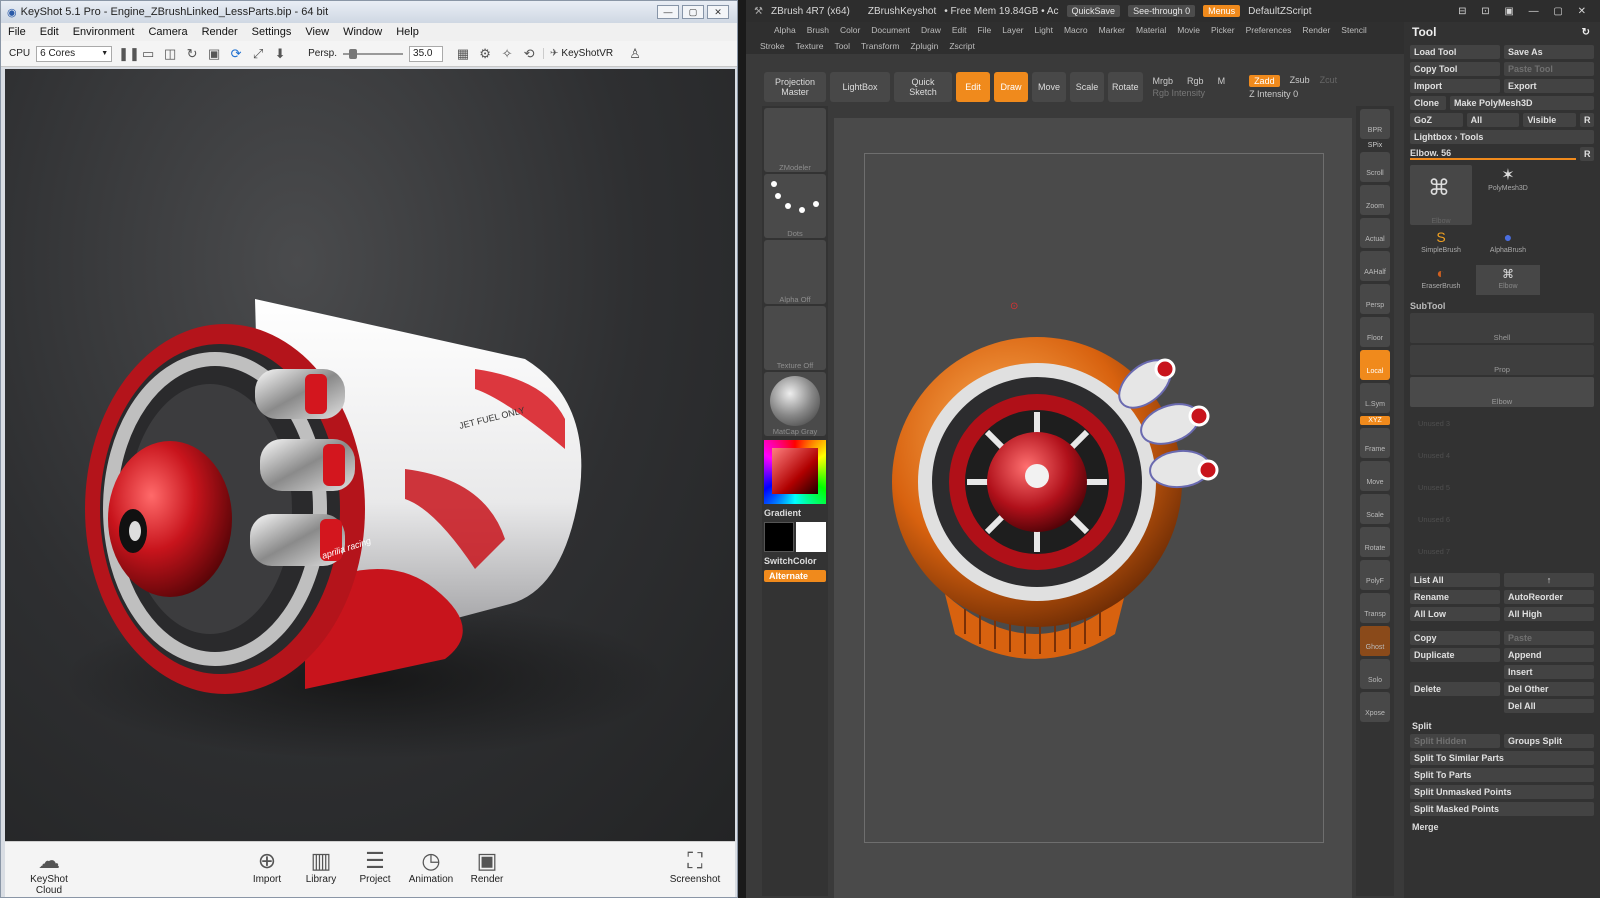 This screenshot has width=1600, height=898. I want to click on persp-slider, so click(373, 53).